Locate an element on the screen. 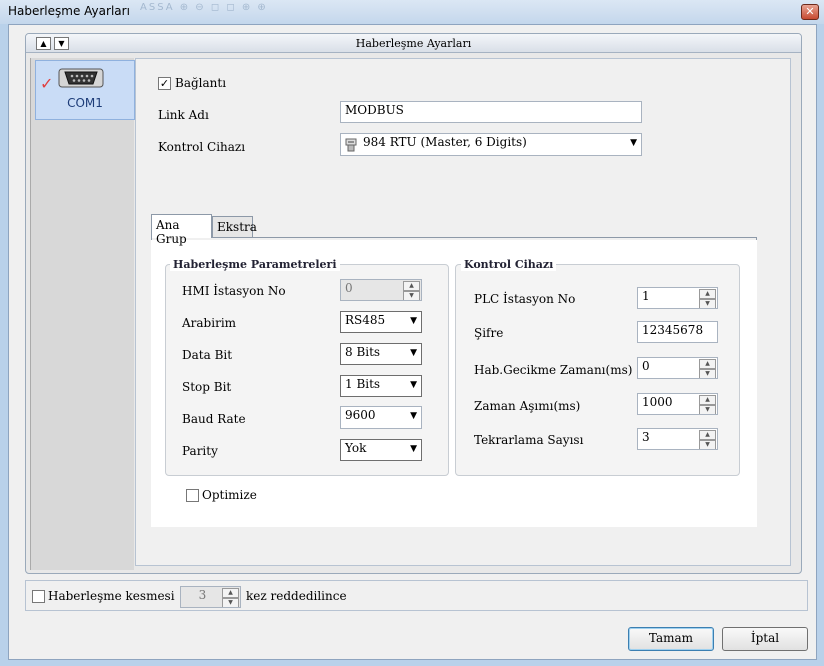 The image size is (824, 666). tab-ekstra: Ekstra is located at coordinates (234, 226).